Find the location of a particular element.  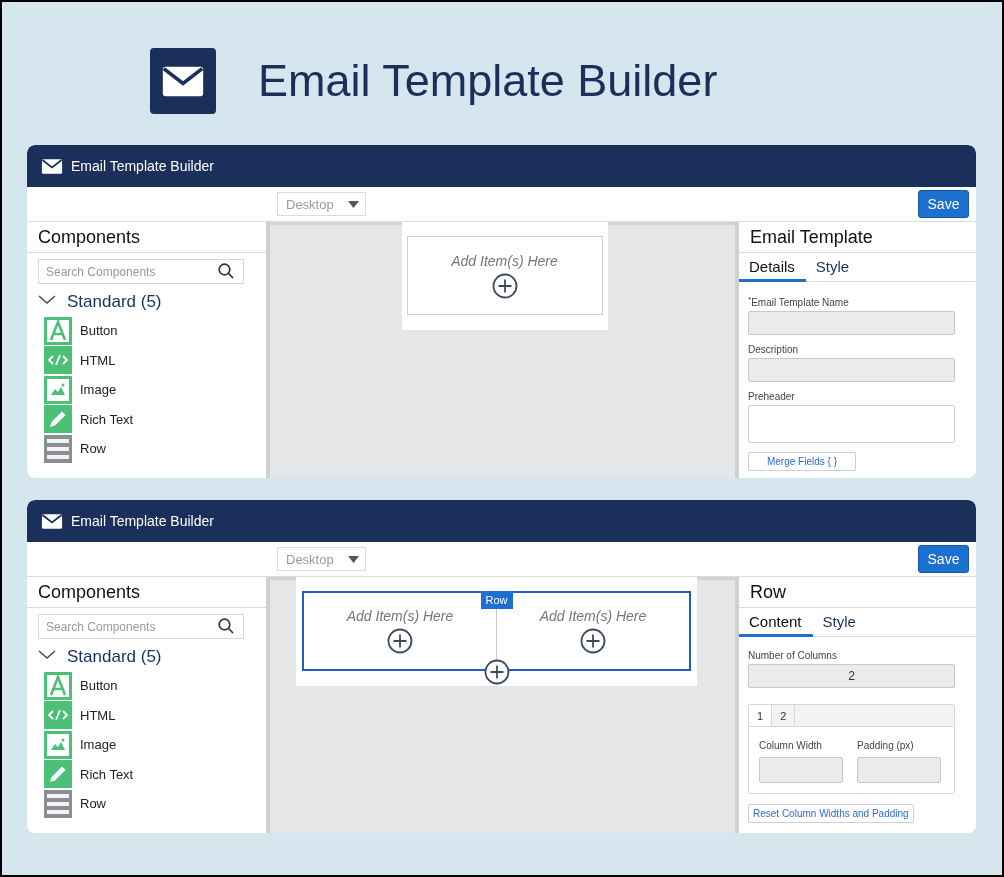

drop-zone: Add Item(s) Here is located at coordinates (504, 275).